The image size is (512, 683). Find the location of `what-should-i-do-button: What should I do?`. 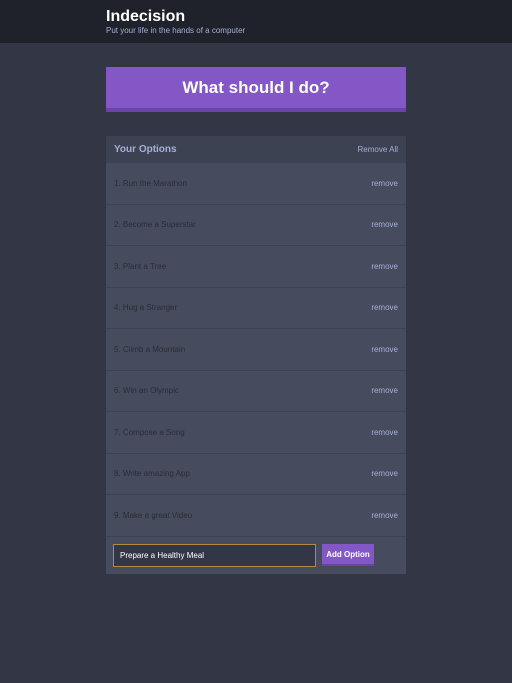

what-should-i-do-button: What should I do? is located at coordinates (256, 89).